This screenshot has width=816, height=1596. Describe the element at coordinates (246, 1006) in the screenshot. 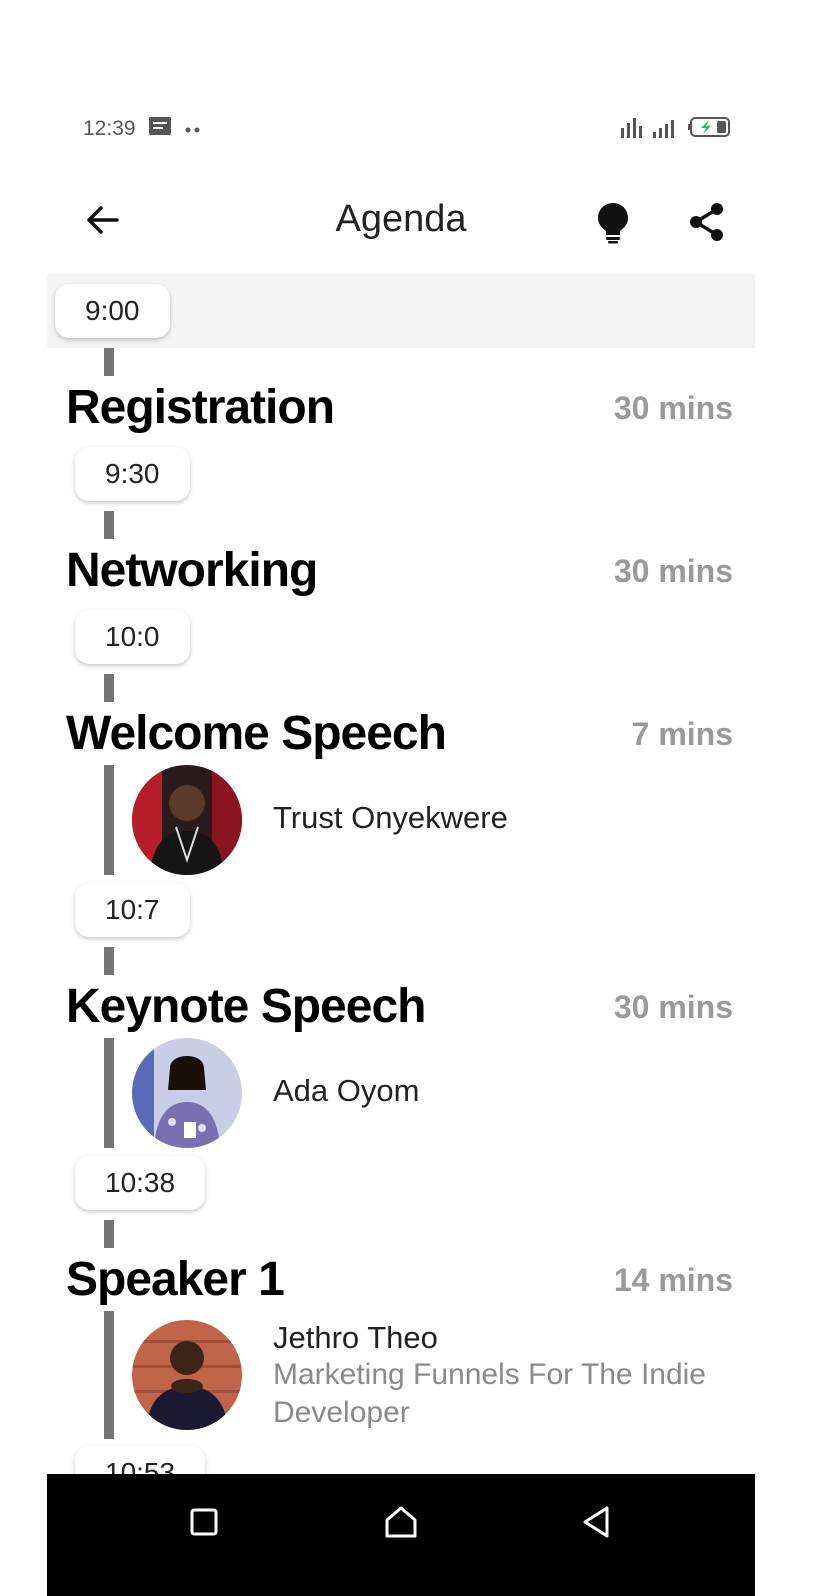

I see `event-title: Keynote Speech` at that location.